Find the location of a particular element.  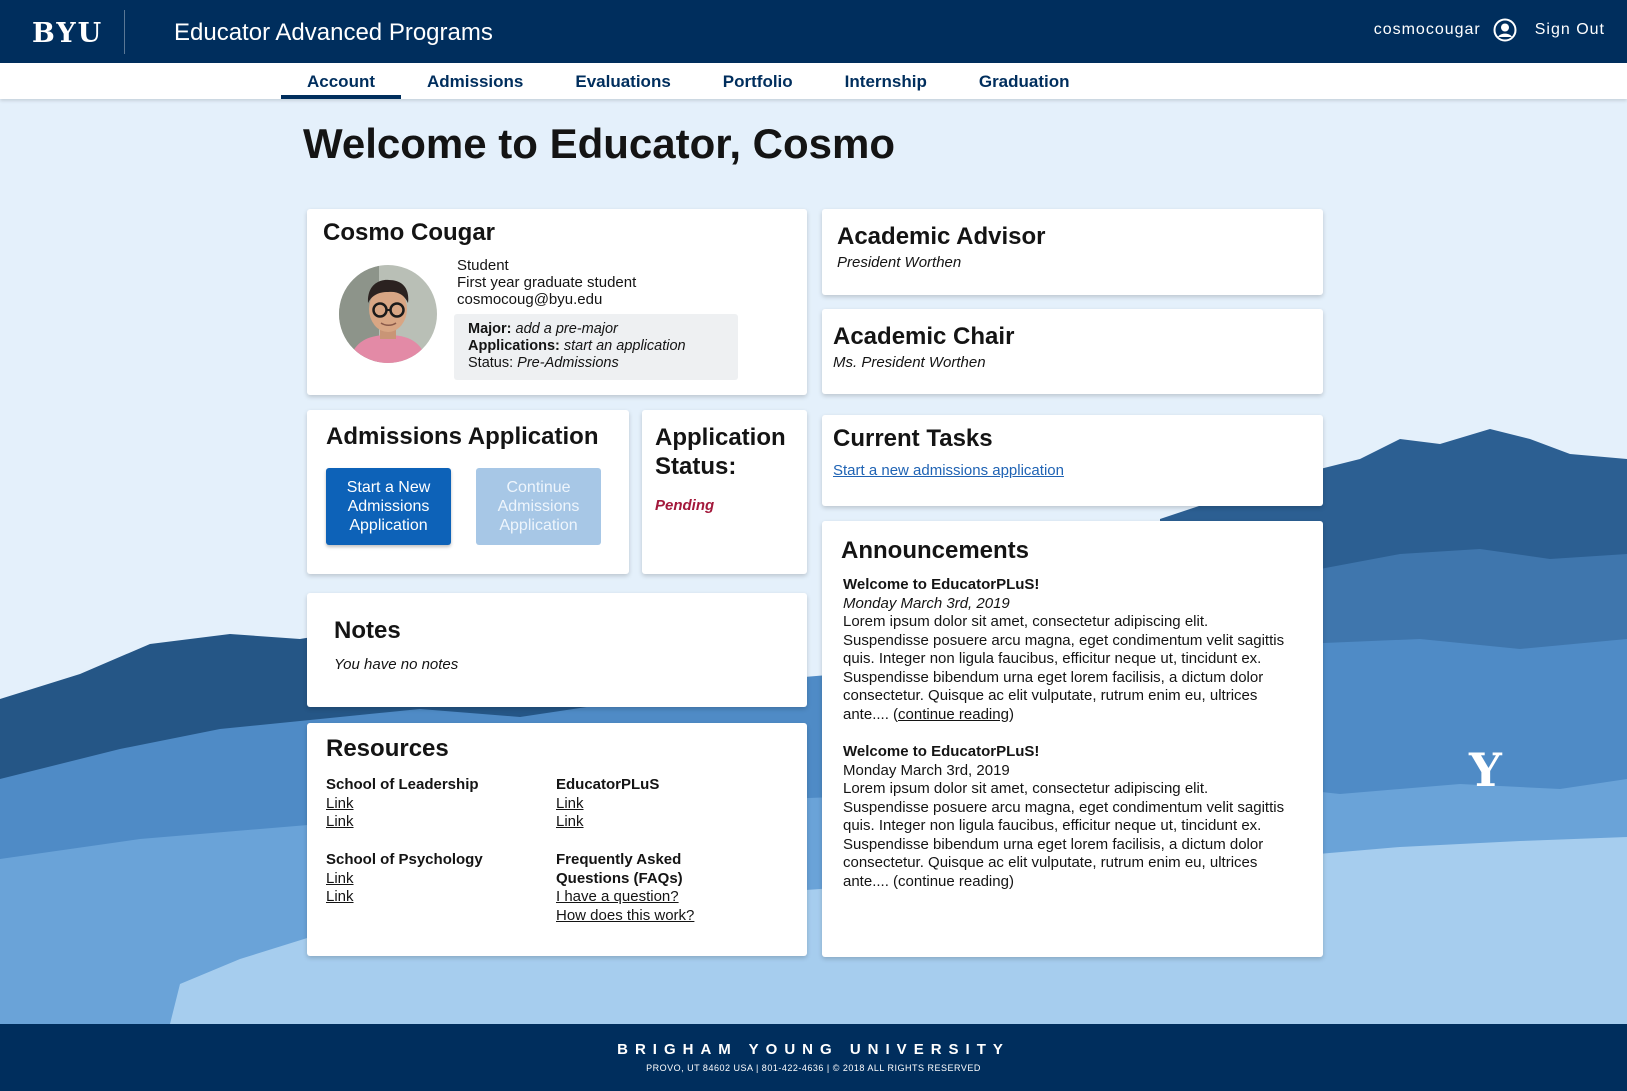

major-value: add a pre-major is located at coordinates (567, 329).